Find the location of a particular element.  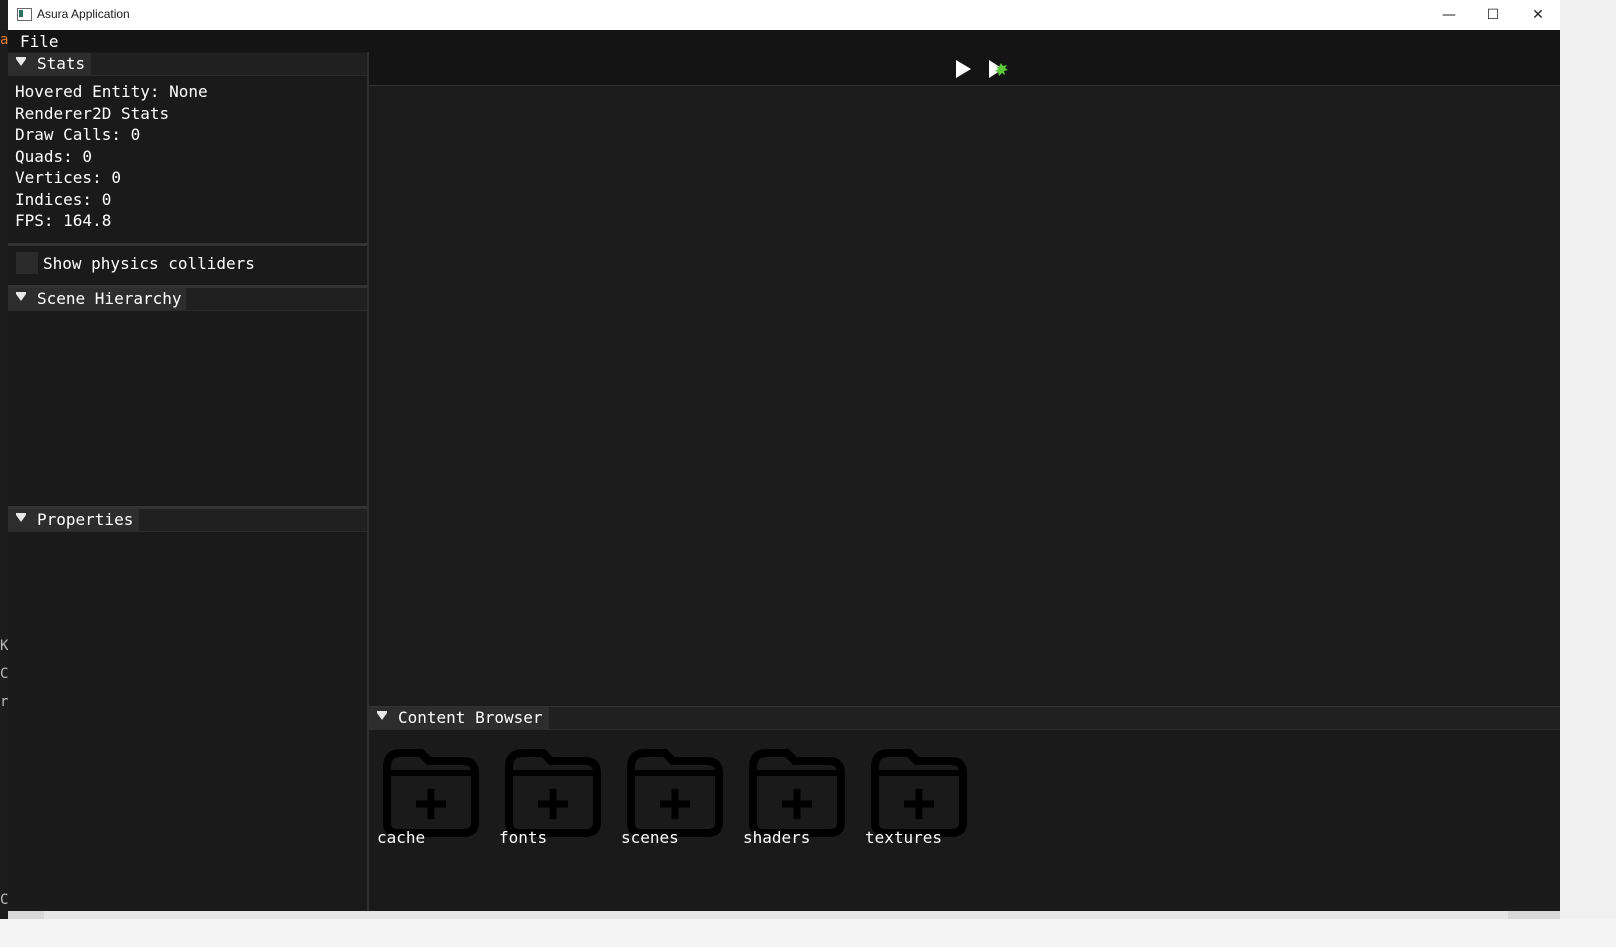

folder-label: cache is located at coordinates (401, 837).